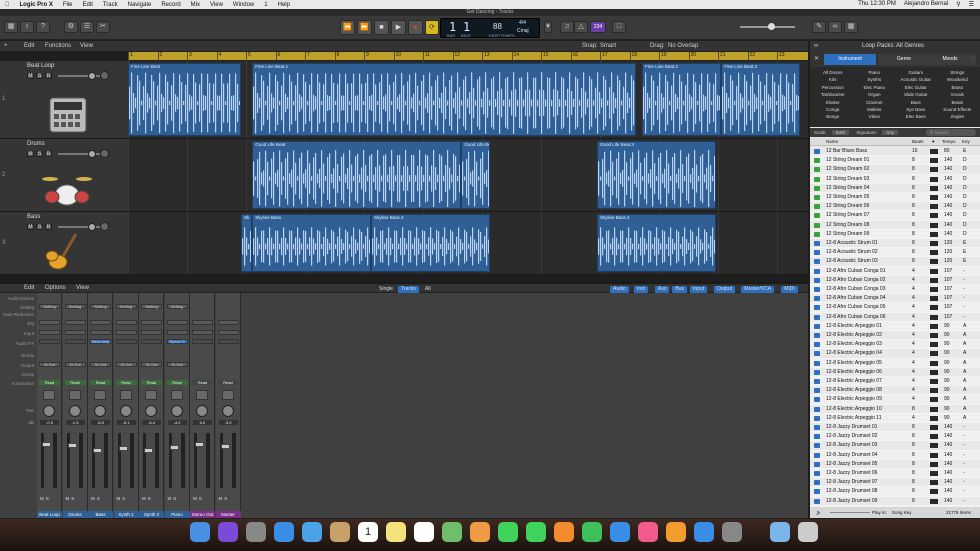  What do you see at coordinates (40, 66) in the screenshot?
I see `track-name: Beat Loop` at bounding box center [40, 66].